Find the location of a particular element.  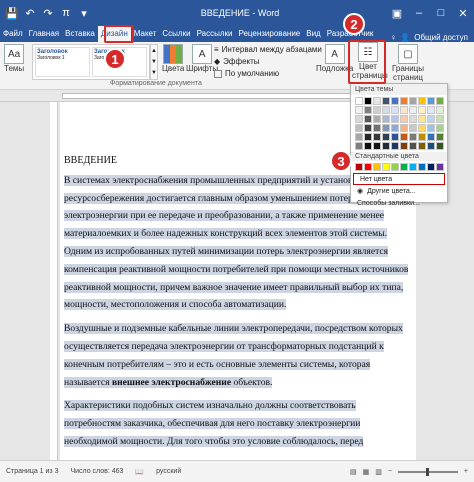

zoom-knob is located at coordinates (427, 471).